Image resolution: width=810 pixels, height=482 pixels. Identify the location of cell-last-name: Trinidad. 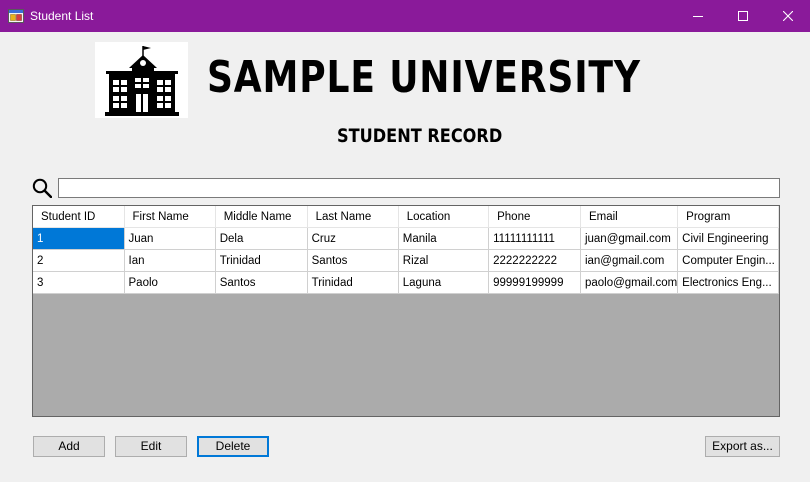
(353, 282).